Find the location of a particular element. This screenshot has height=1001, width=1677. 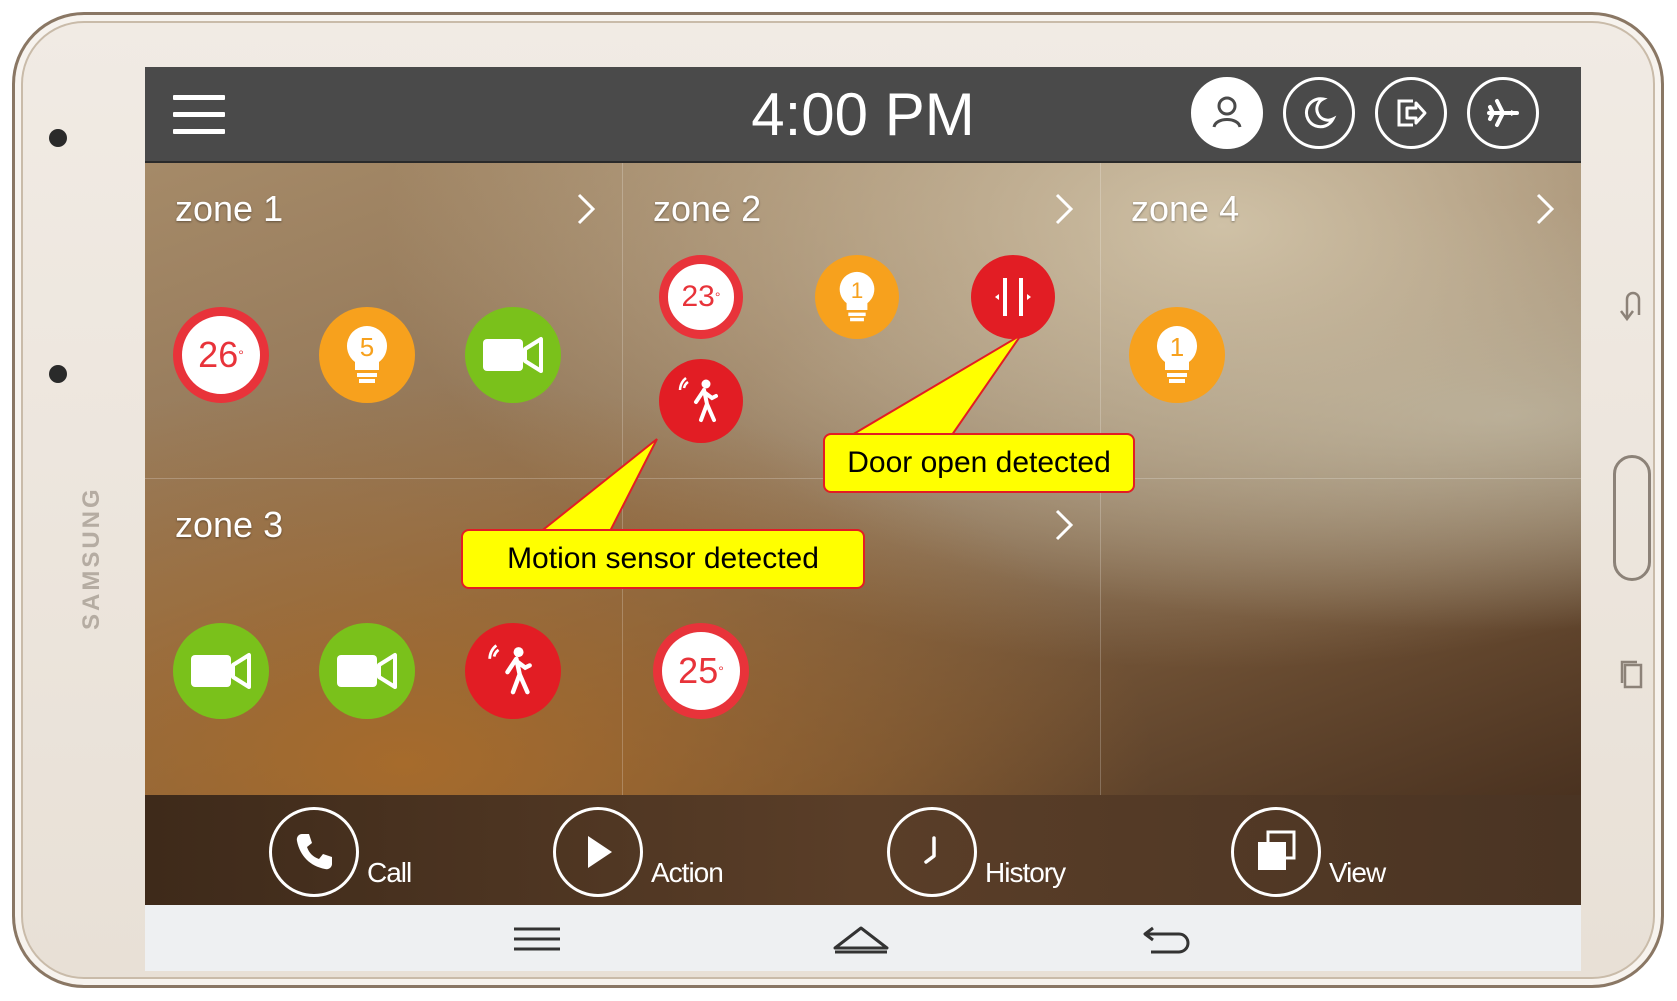

away-mode-button is located at coordinates (1411, 113).